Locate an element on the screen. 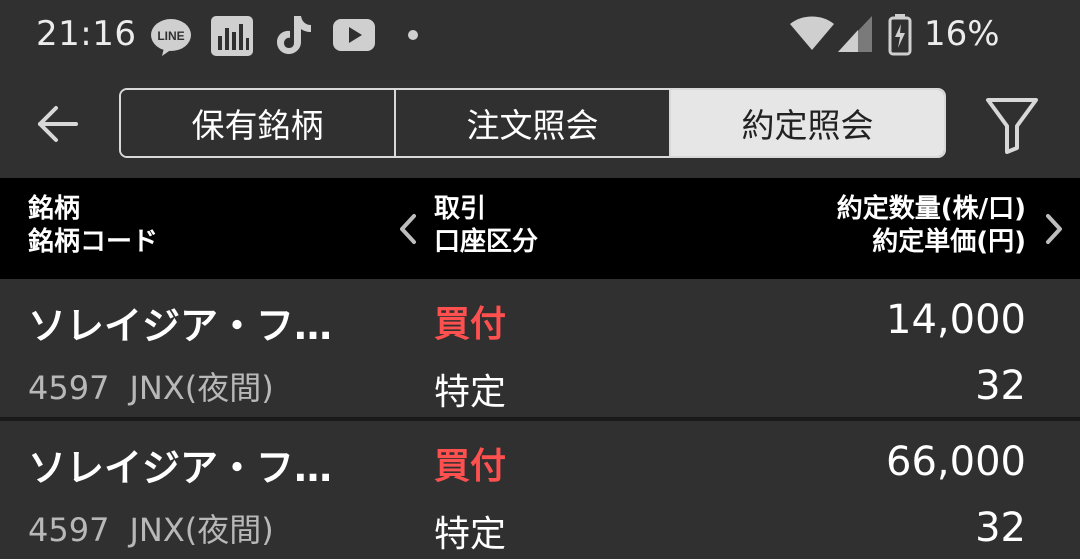  chevron-right-icon is located at coordinates (1054, 229).